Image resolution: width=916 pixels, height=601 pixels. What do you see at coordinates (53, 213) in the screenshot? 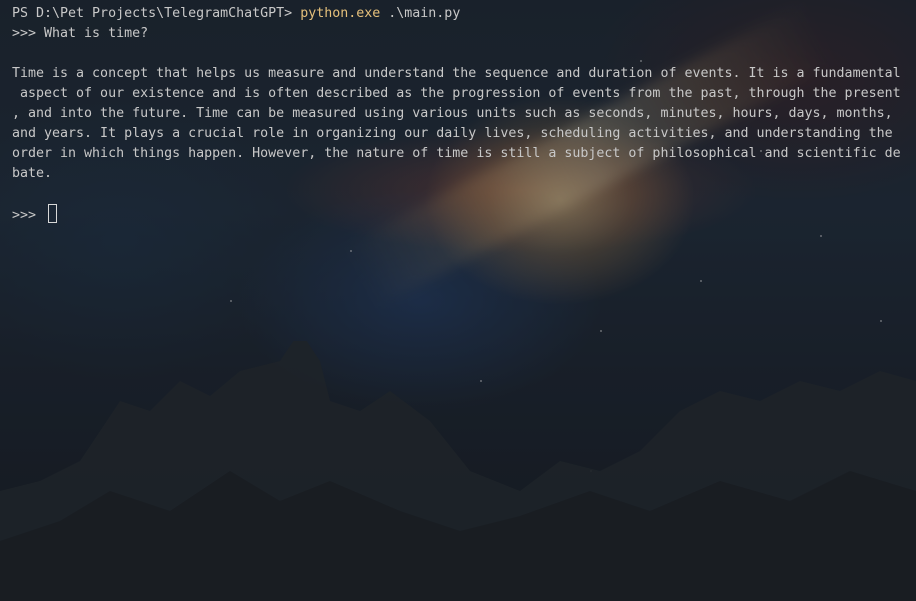
I see `text-cursor` at bounding box center [53, 213].